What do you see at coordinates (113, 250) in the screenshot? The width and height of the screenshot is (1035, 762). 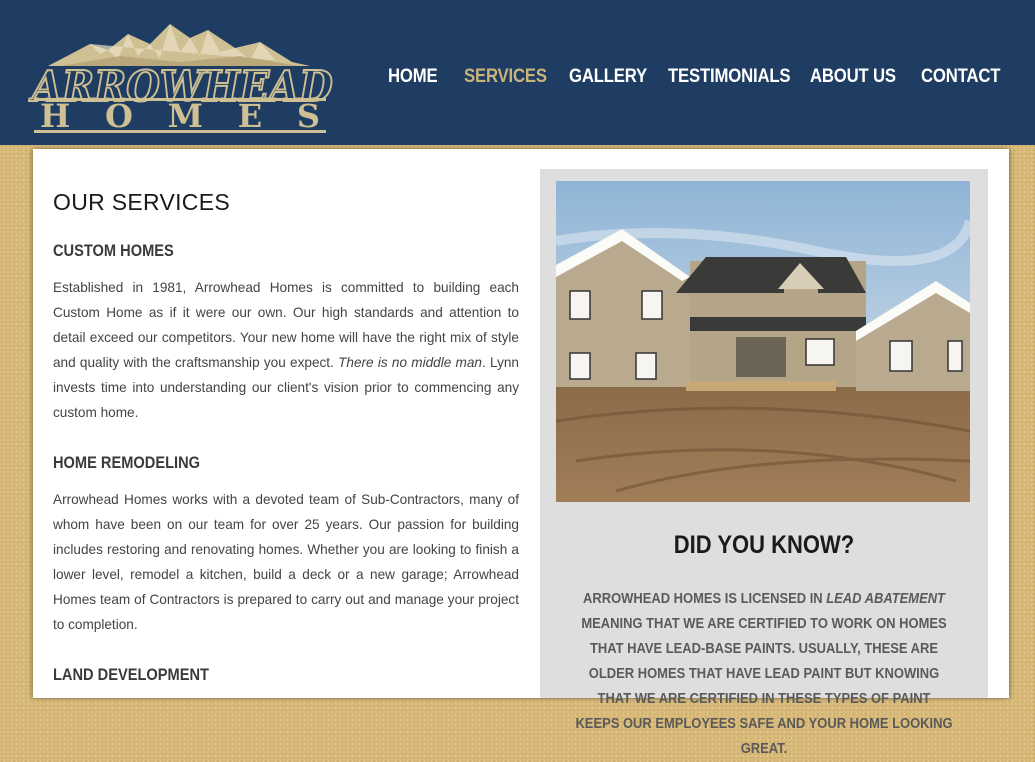 I see `section-title-custom-homes: CUSTOM HOMES` at bounding box center [113, 250].